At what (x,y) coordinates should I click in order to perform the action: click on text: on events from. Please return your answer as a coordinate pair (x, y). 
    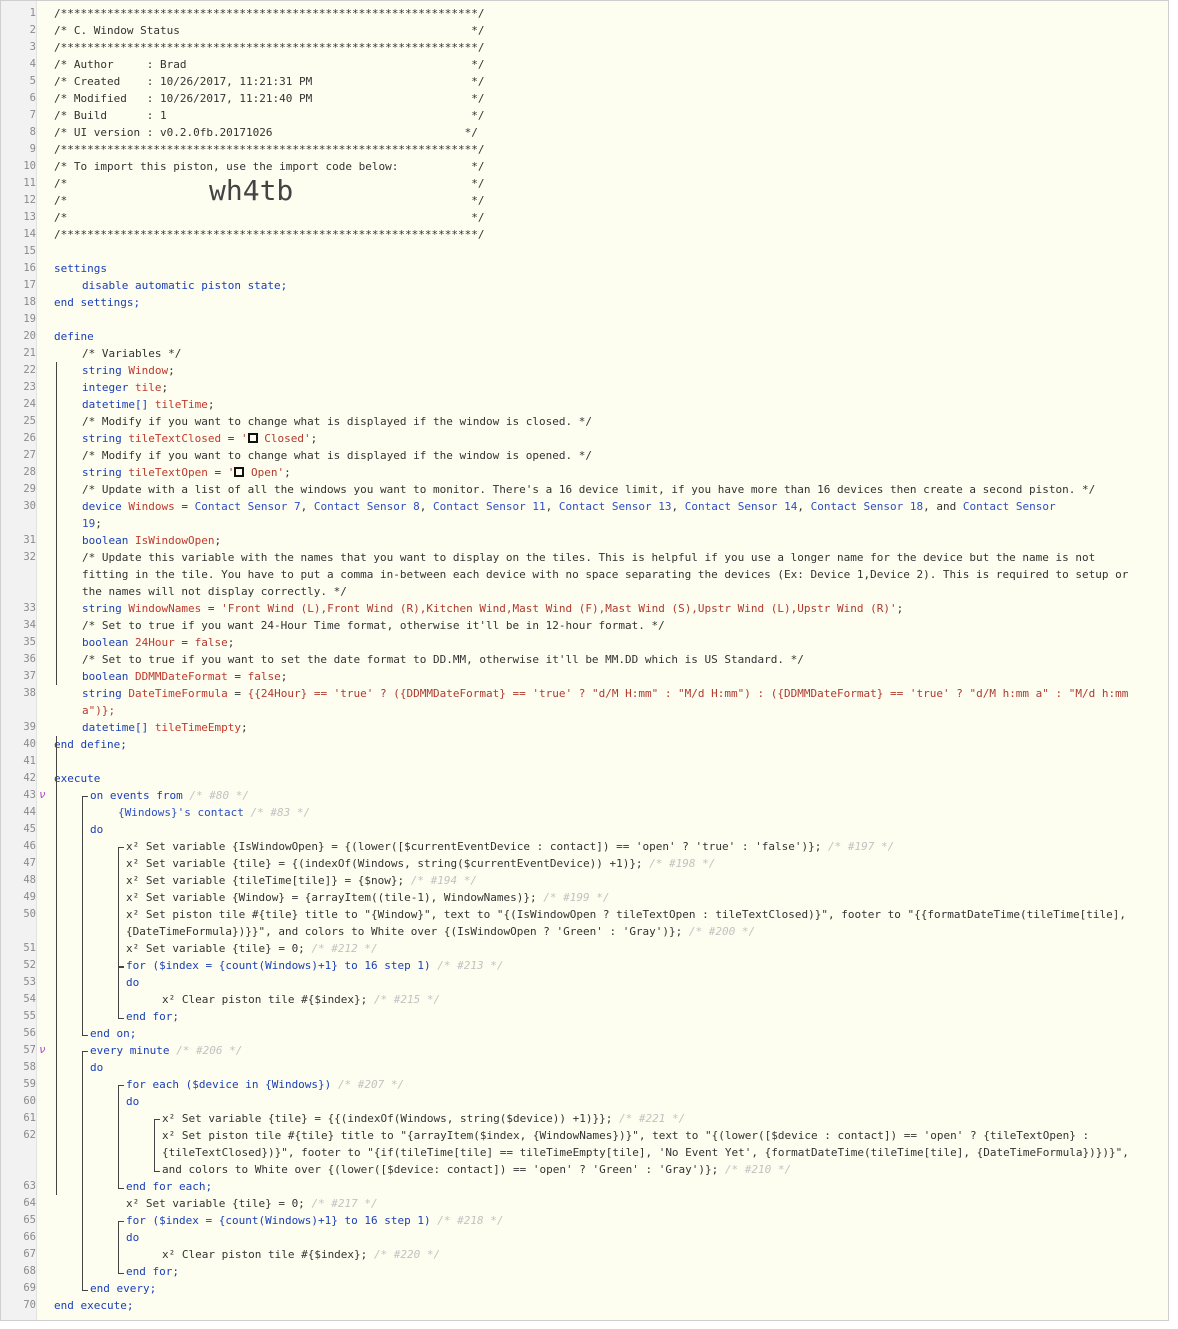
    Looking at the image, I should click on (136, 795).